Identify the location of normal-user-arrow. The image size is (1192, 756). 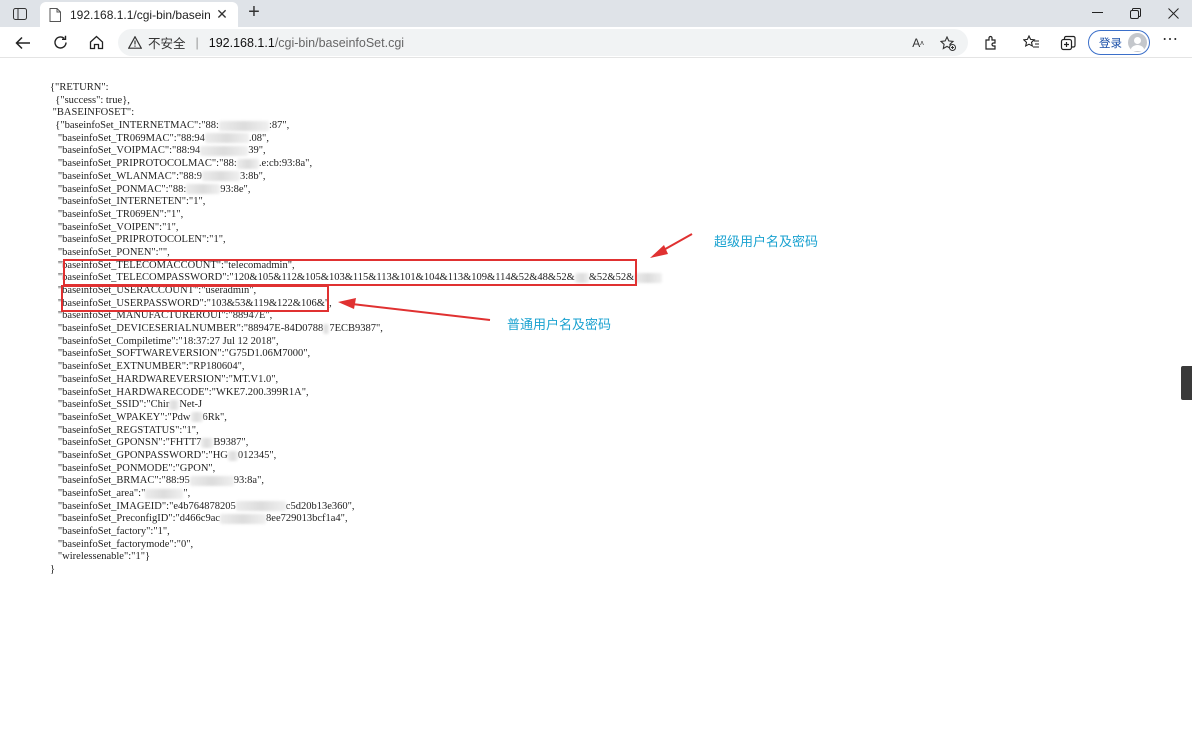
(421, 312).